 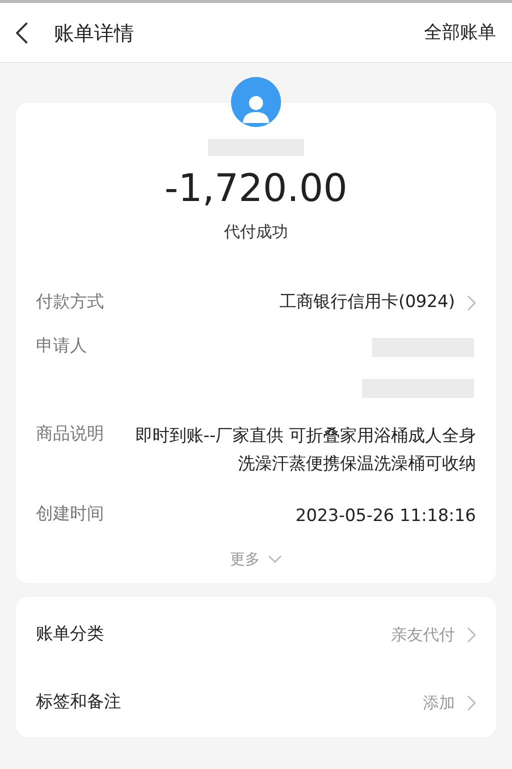 I want to click on row-label: 商品说明, so click(x=70, y=434).